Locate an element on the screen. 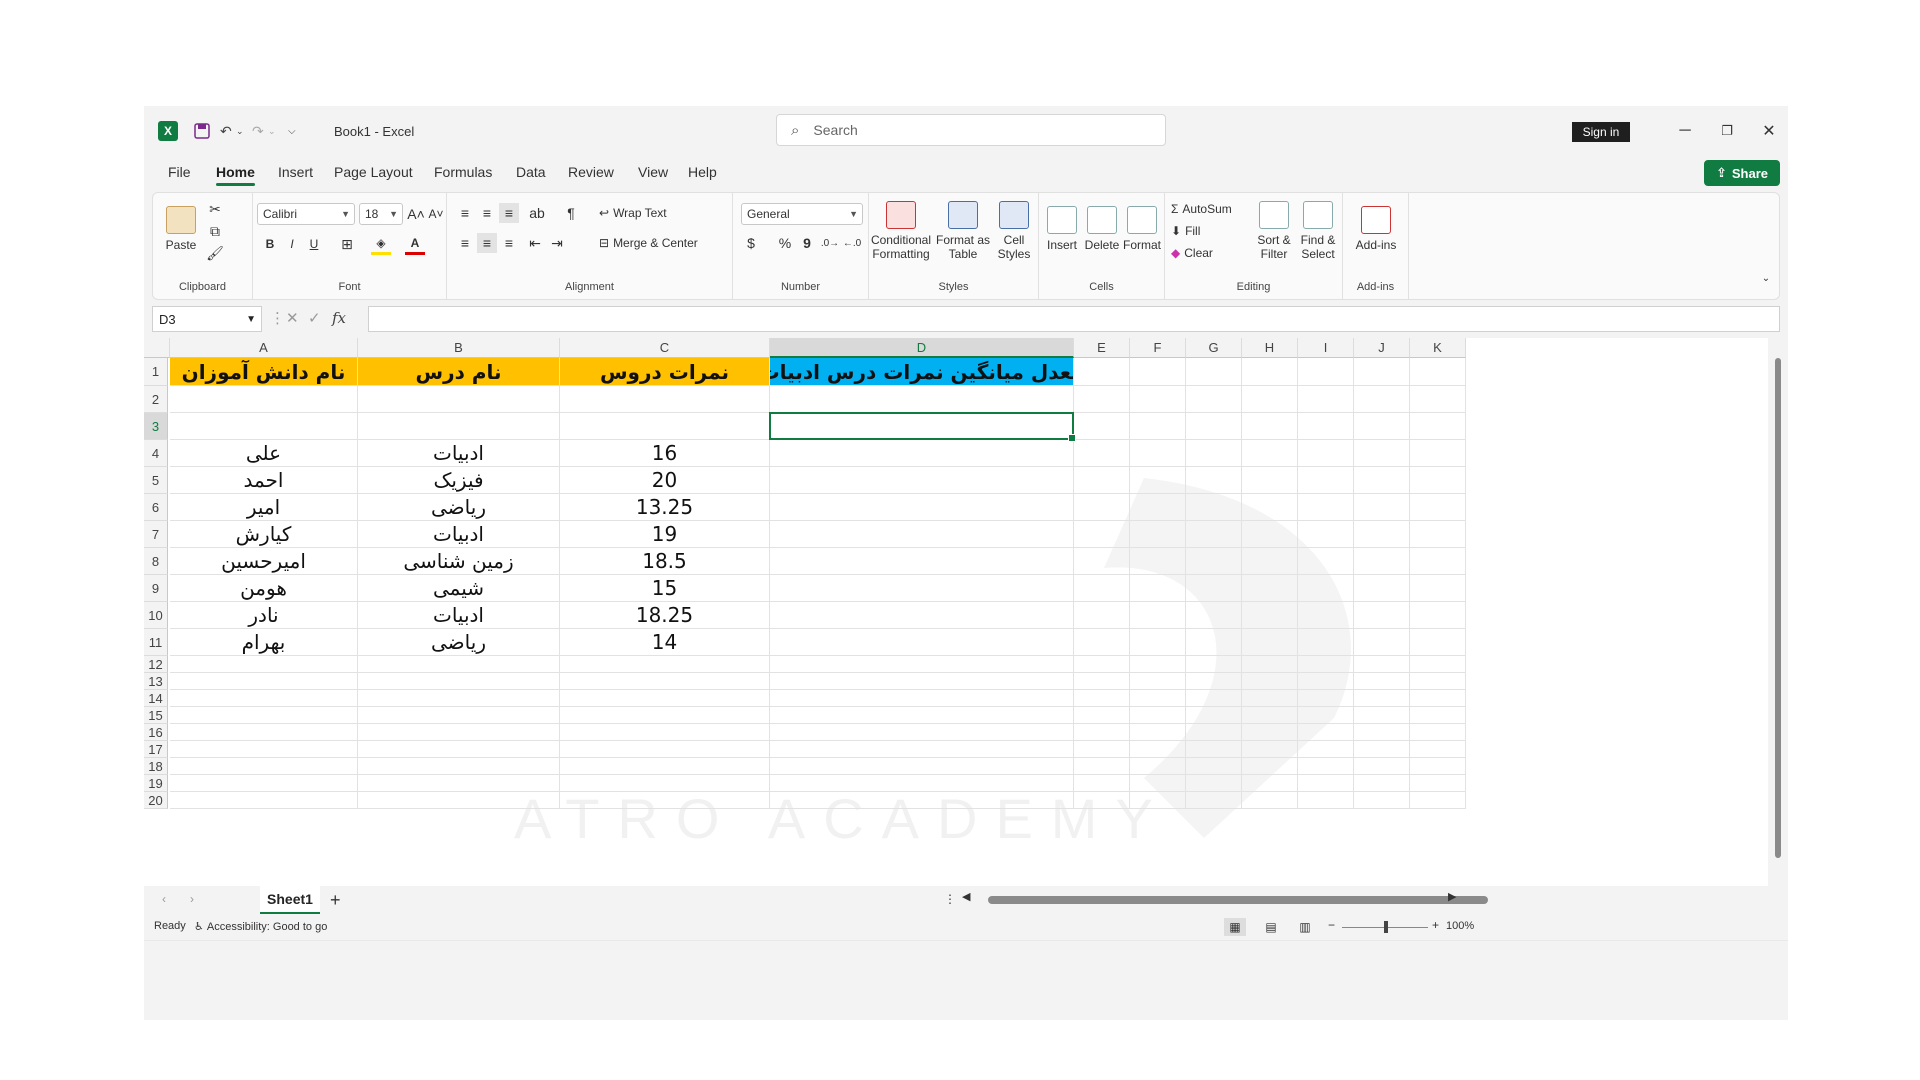 This screenshot has height=1080, width=1920. find-select-button: Find & Select is located at coordinates (1318, 231).